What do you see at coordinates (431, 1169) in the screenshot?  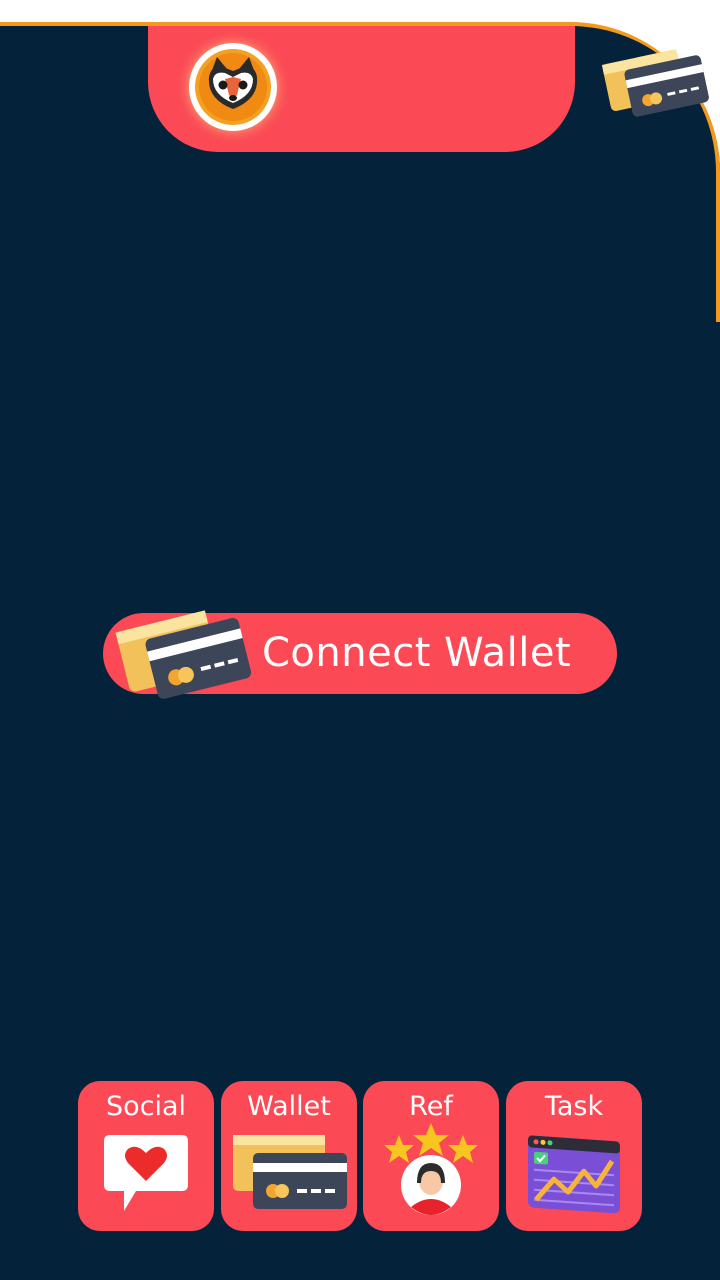 I see `referral-stars-icon` at bounding box center [431, 1169].